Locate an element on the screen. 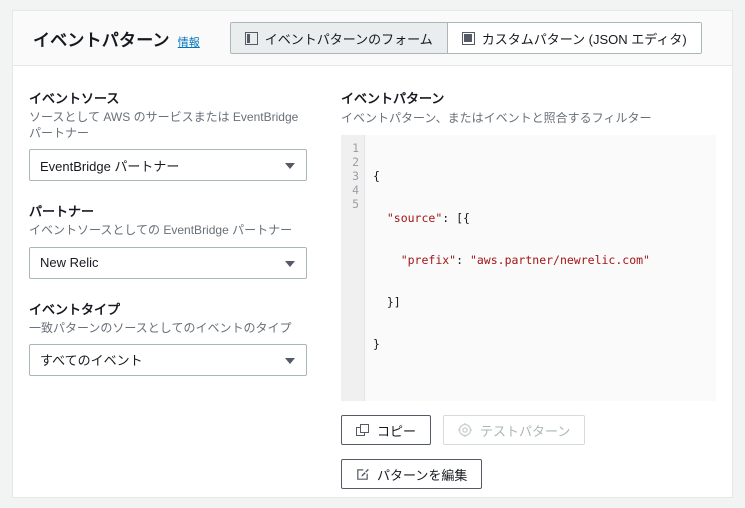  pattern-action-row-primary: コピー テストパターン is located at coordinates (528, 430).